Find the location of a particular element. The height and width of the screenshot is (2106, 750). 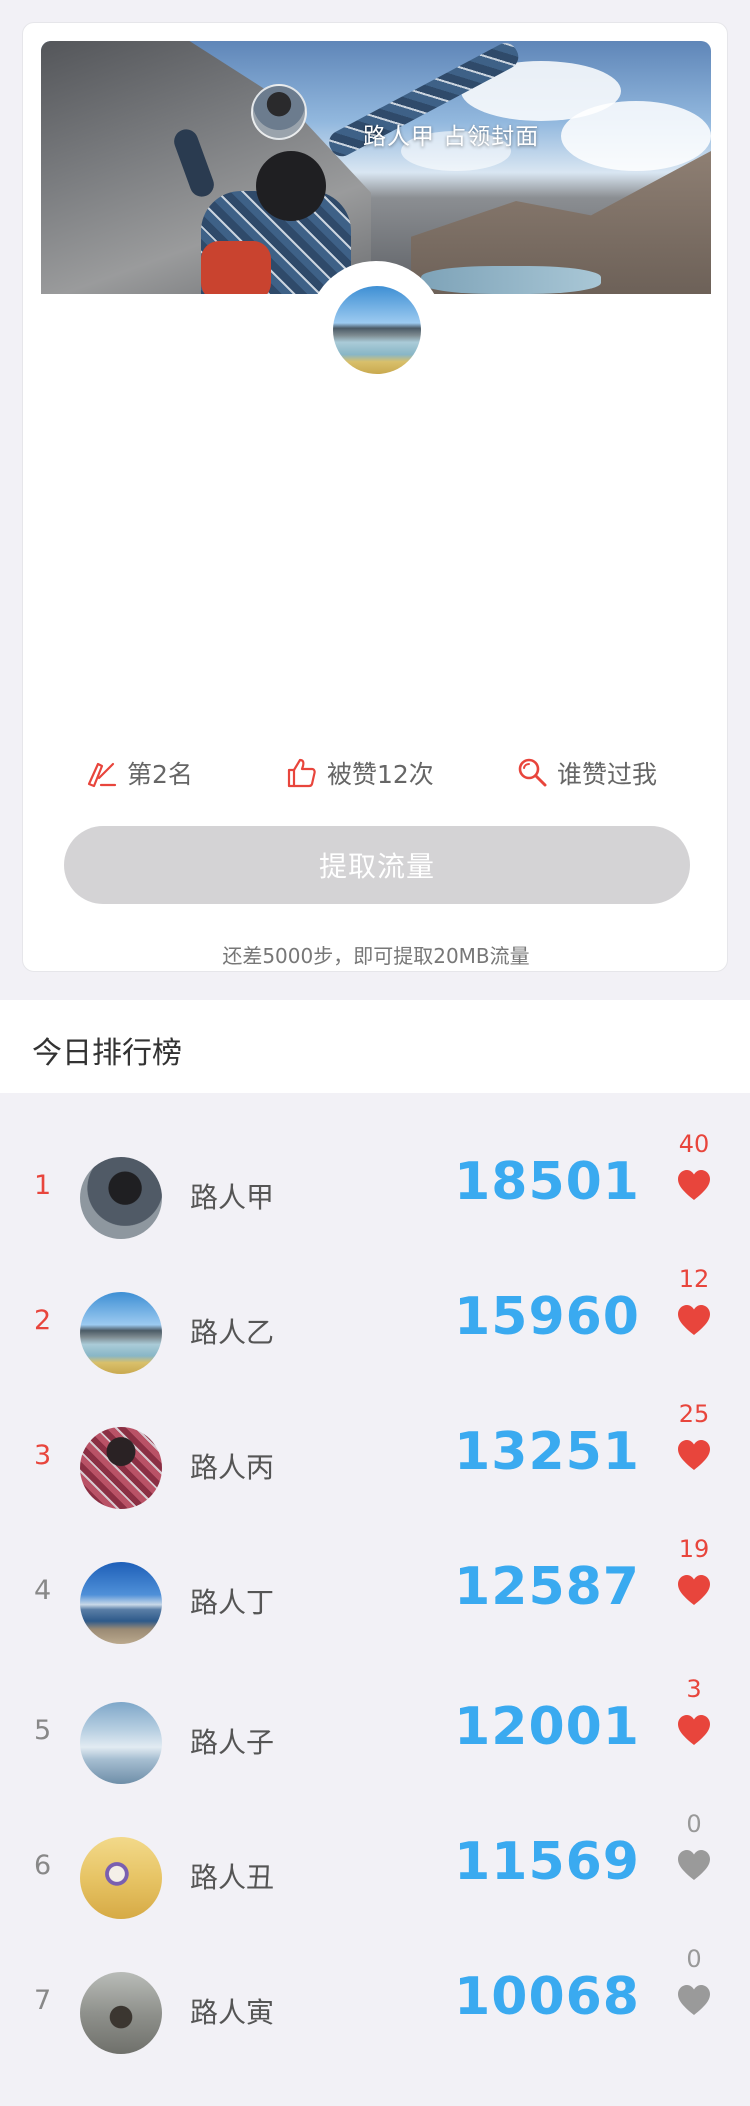

rank-number: 7 is located at coordinates (43, 2000).